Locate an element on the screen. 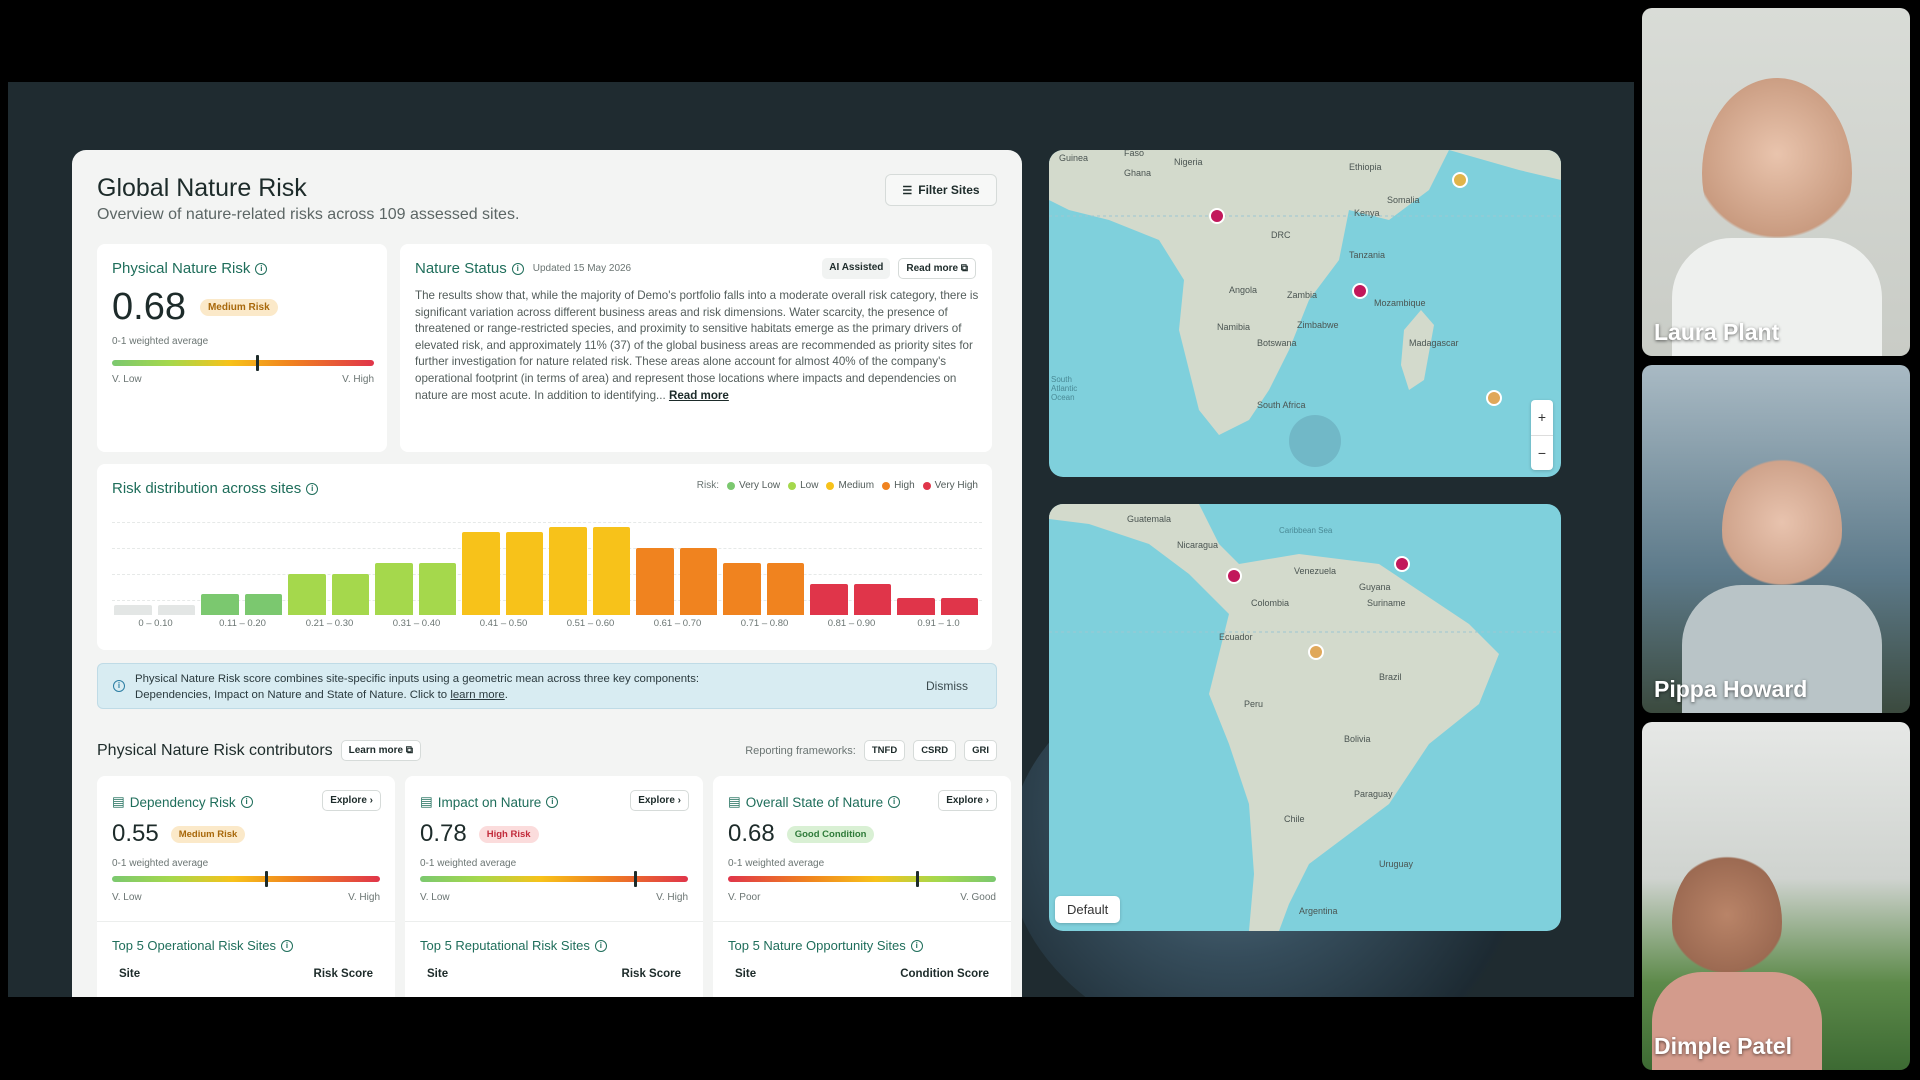  x-tick-label: 0.31 – 0.40 is located at coordinates (416, 623).